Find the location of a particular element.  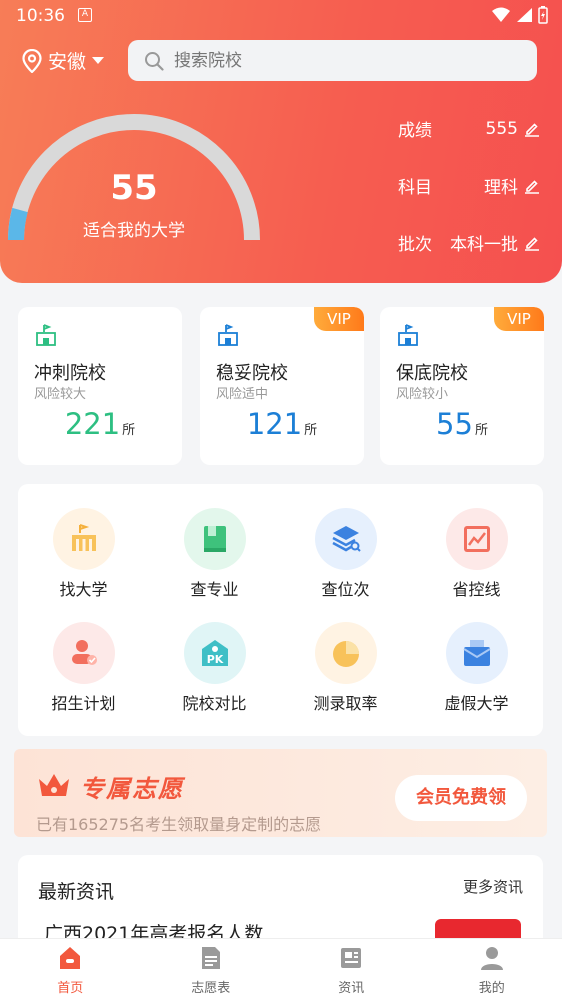

line-chart-icon is located at coordinates (477, 539).